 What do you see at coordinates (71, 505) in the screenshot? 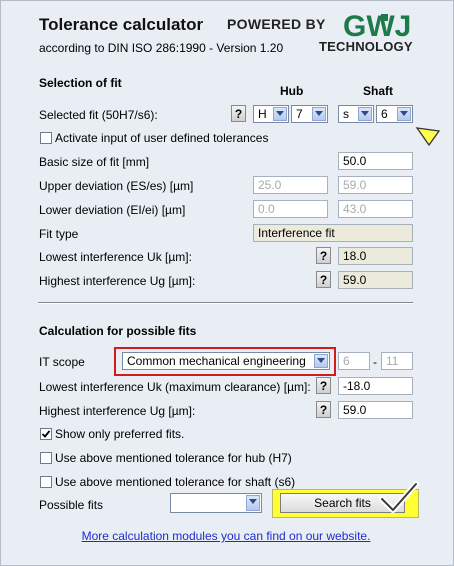
I see `possible-fits-label: Possible fits` at bounding box center [71, 505].